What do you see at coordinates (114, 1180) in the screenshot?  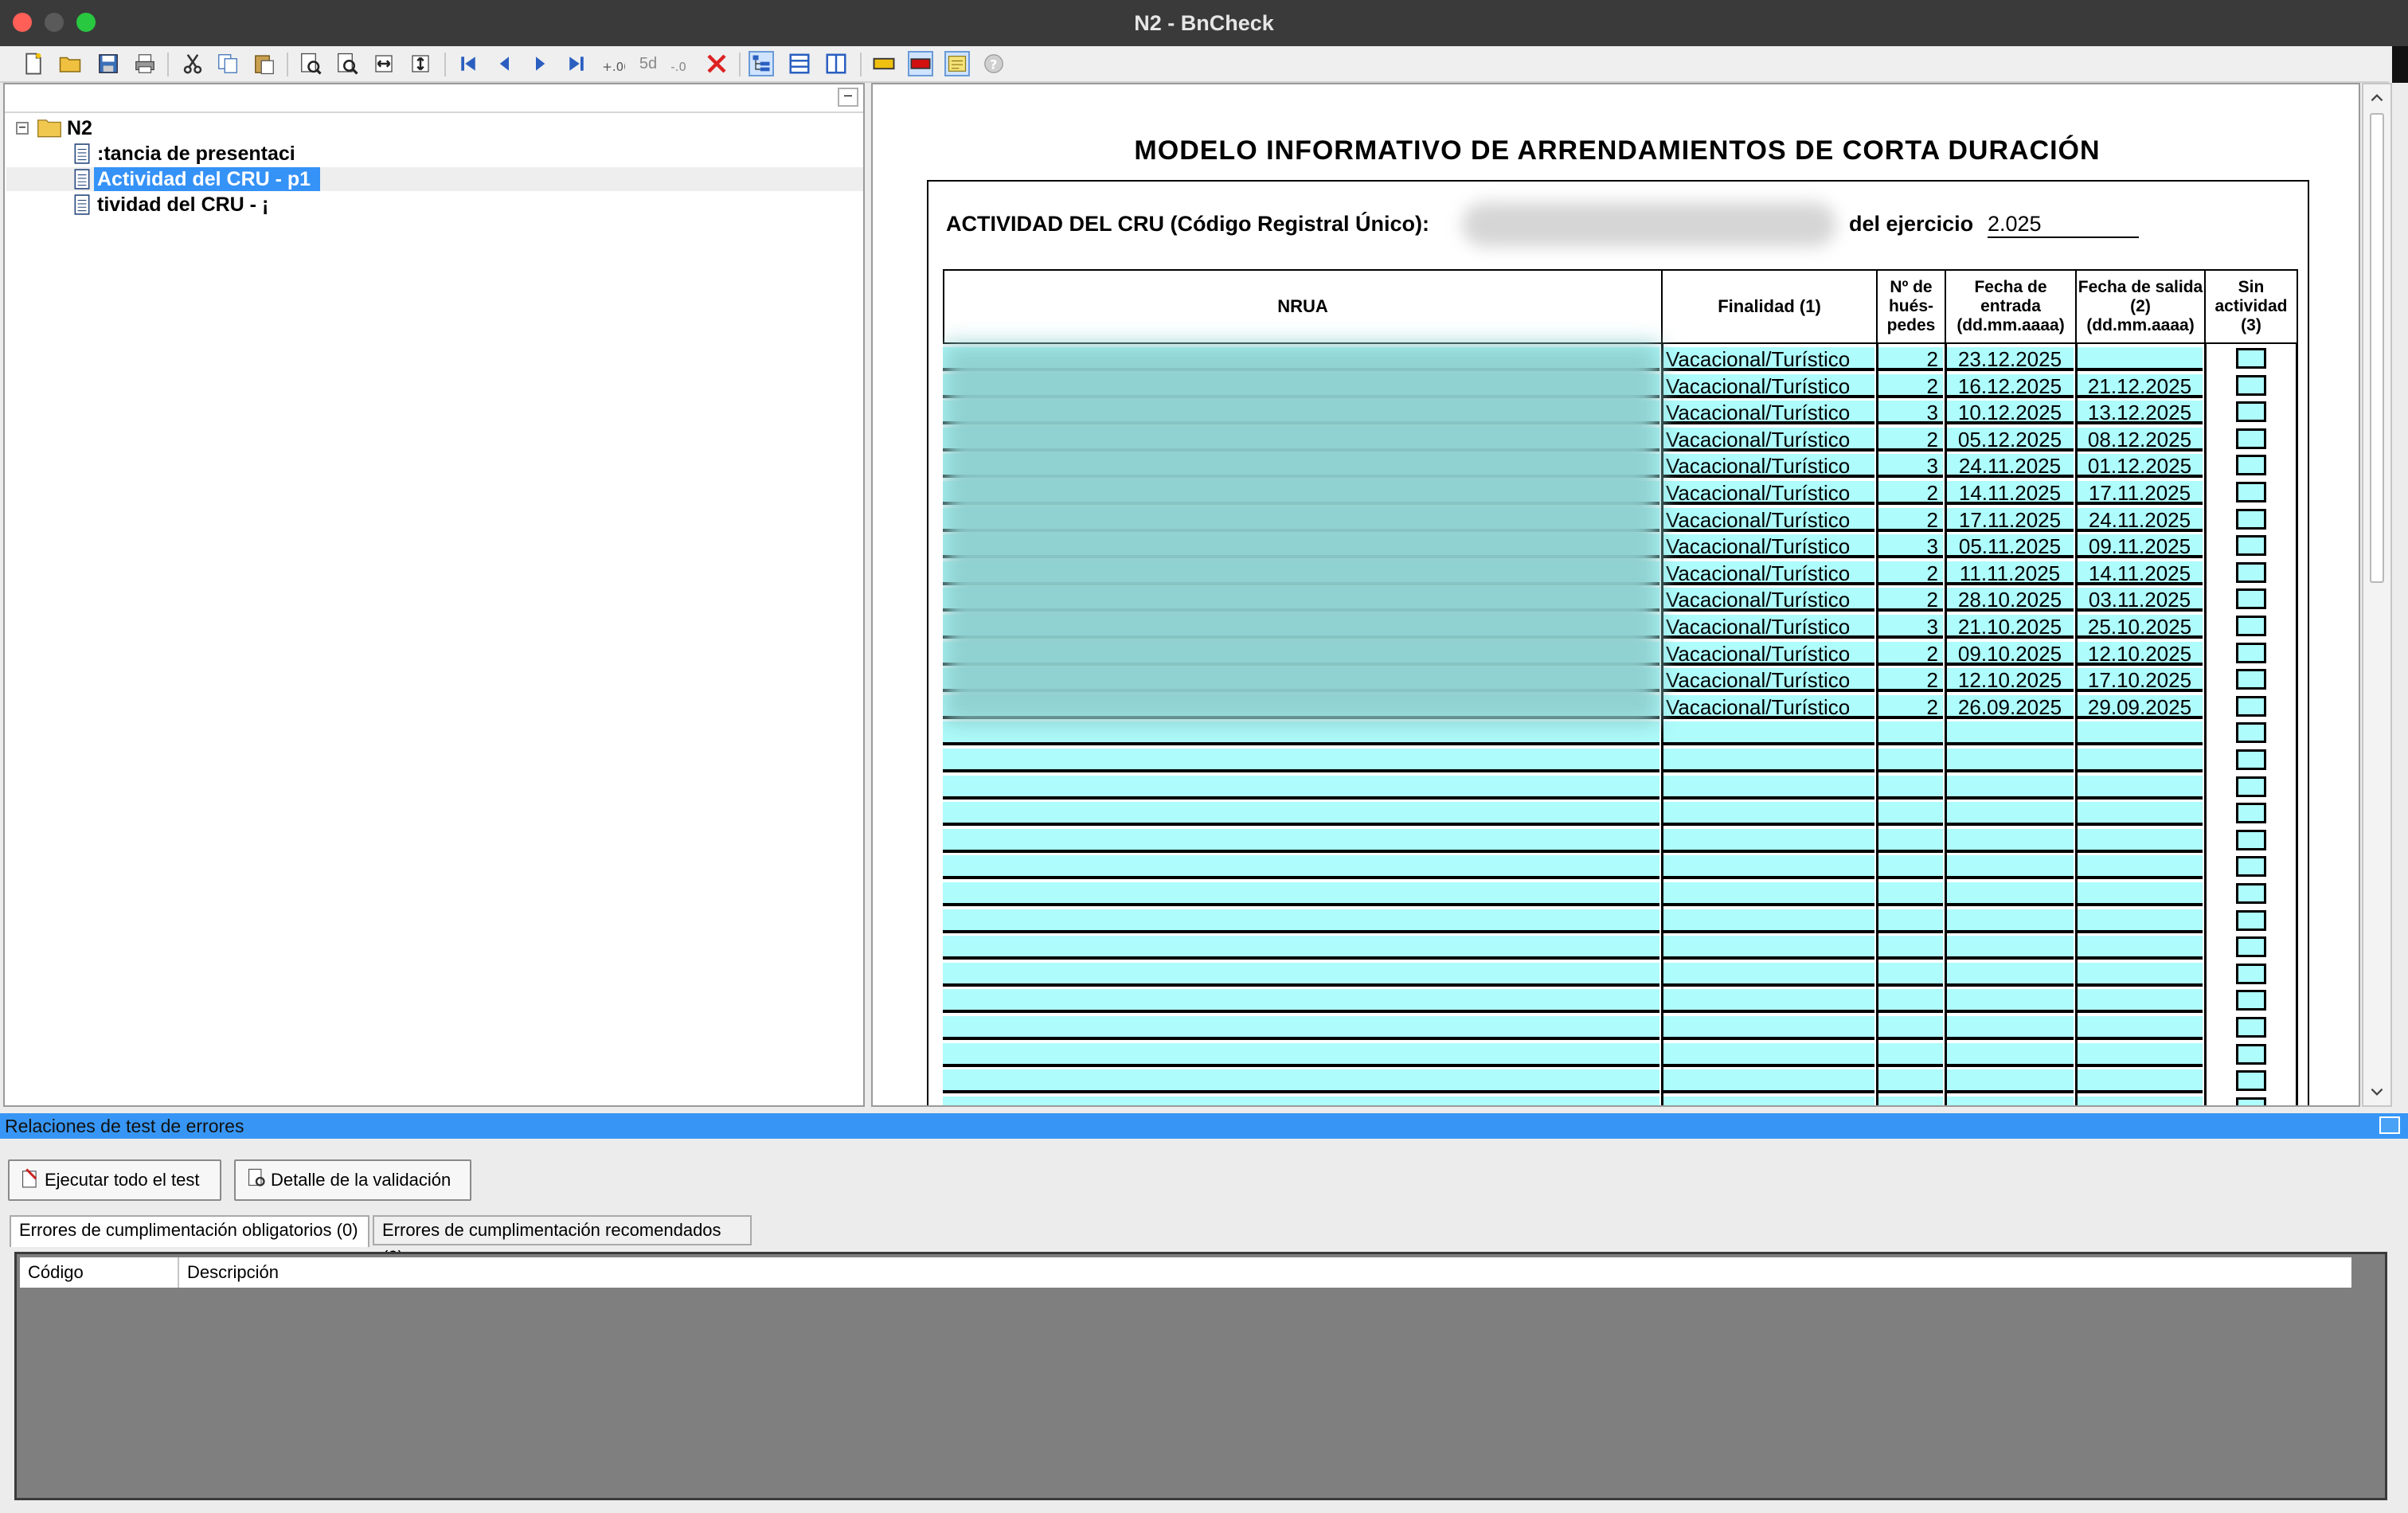 I see `run-all-test-button: Ejecutar todo el test` at bounding box center [114, 1180].